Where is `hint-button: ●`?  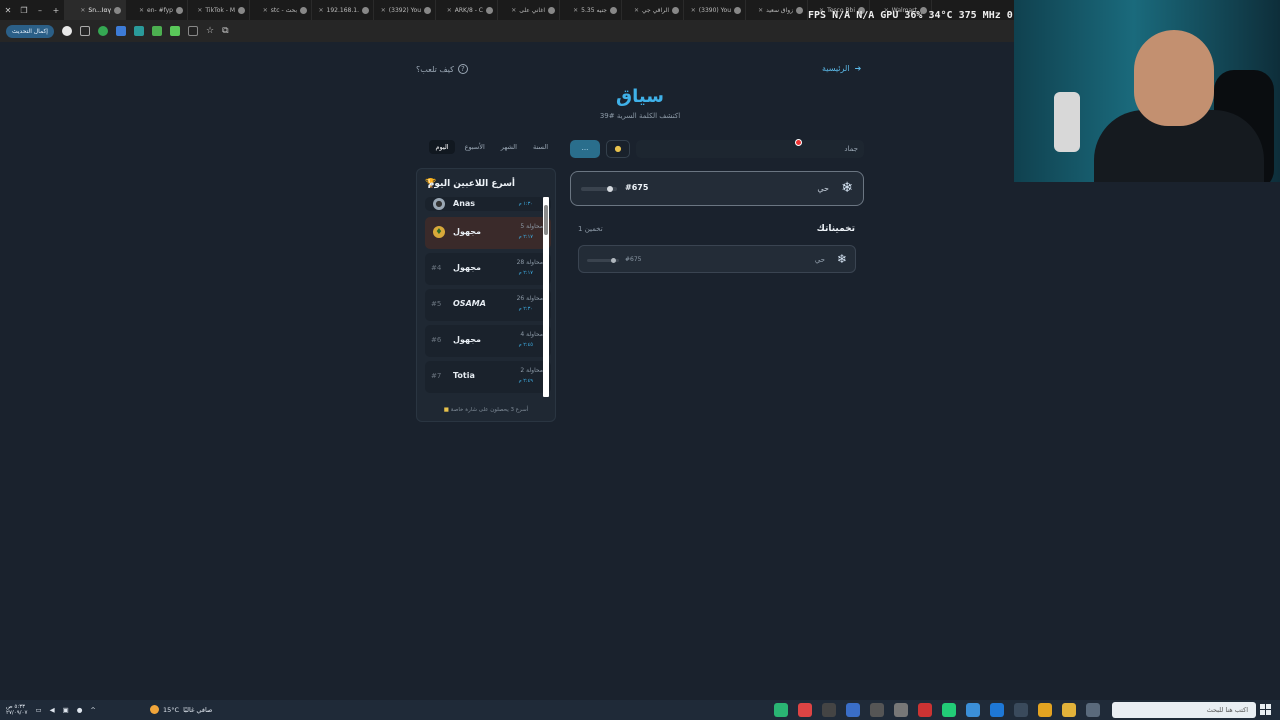
hint-button: ● is located at coordinates (618, 149).